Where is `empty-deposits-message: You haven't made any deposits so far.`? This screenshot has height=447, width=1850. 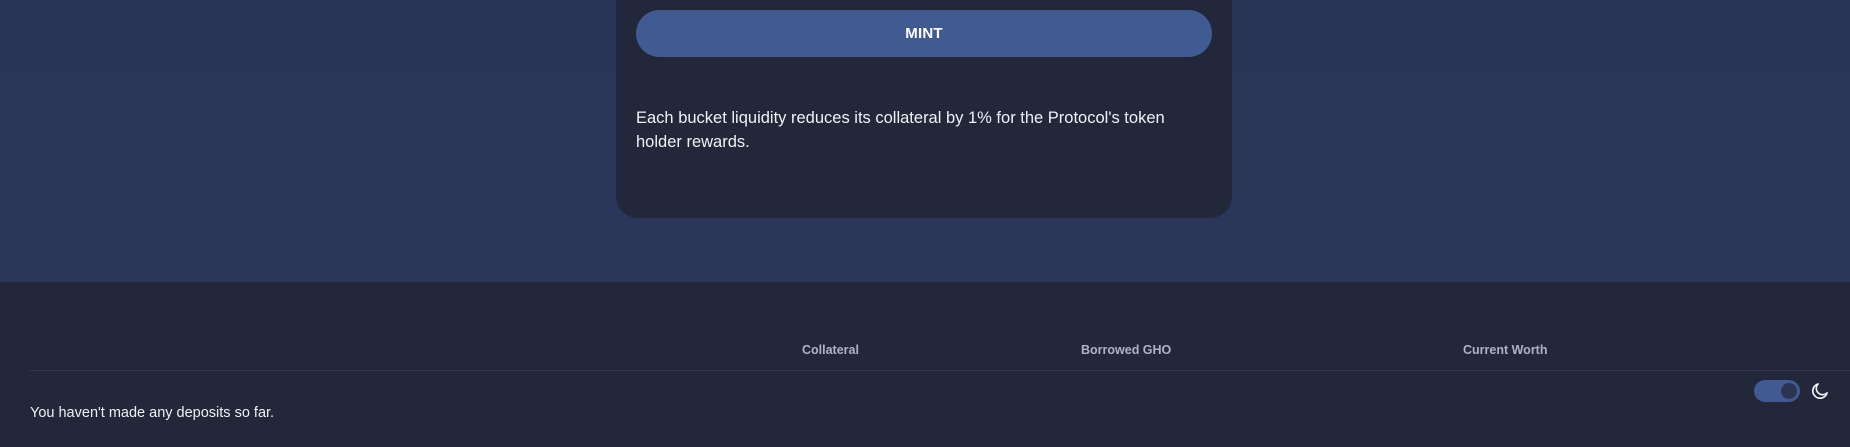 empty-deposits-message: You haven't made any deposits so far. is located at coordinates (152, 413).